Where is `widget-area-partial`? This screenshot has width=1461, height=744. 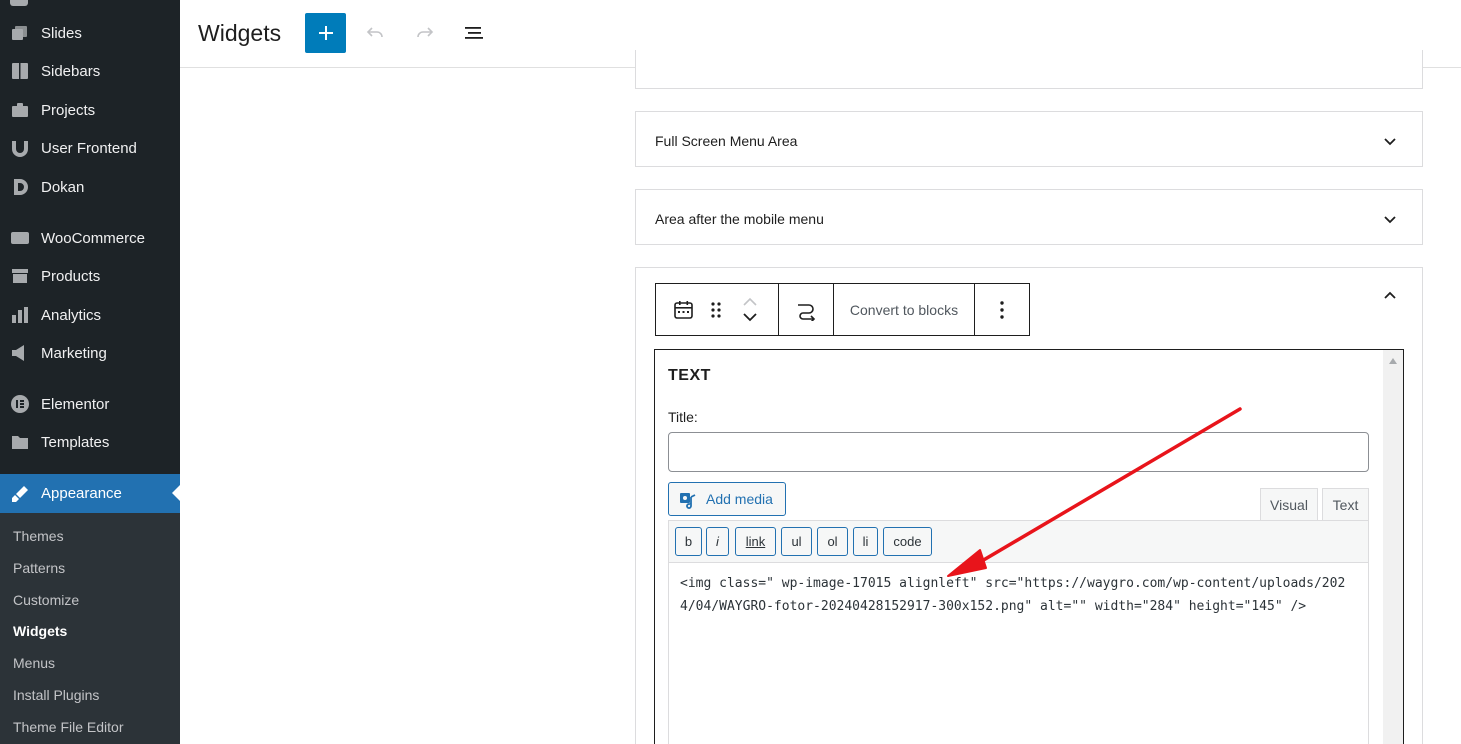 widget-area-partial is located at coordinates (1029, 69).